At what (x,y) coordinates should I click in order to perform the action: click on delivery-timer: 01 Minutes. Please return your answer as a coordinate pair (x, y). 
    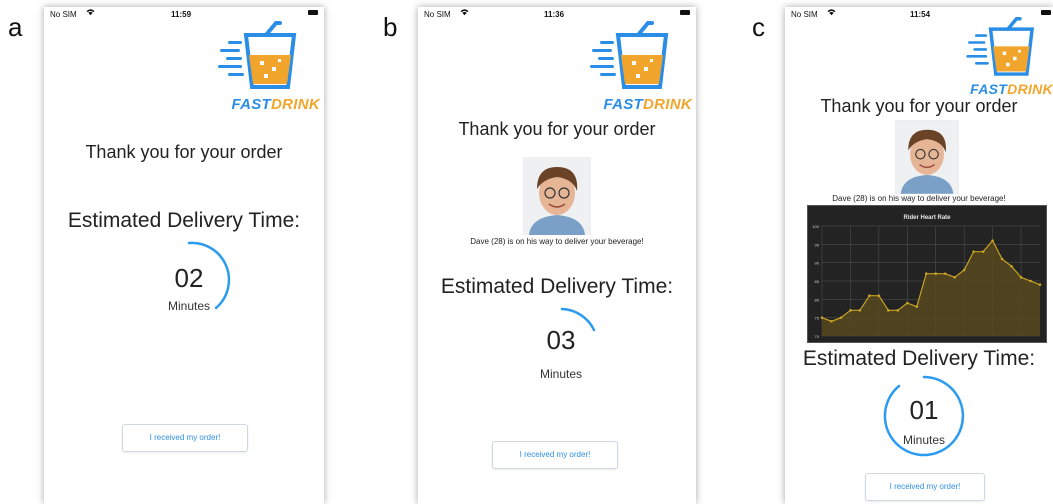
    Looking at the image, I should click on (924, 416).